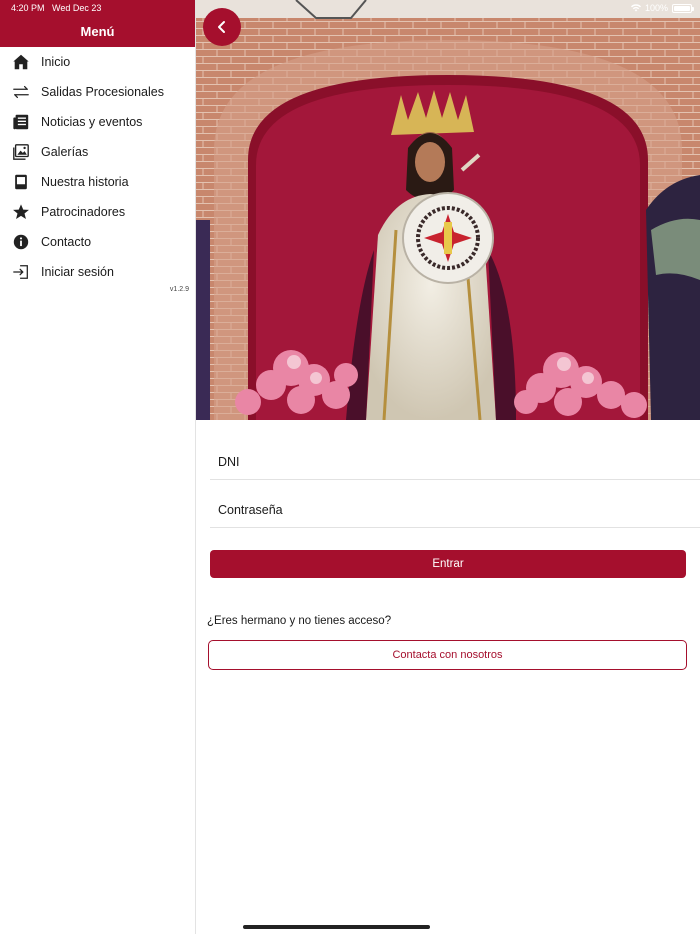 The width and height of the screenshot is (700, 934). What do you see at coordinates (683, 8) in the screenshot?
I see `battery-icon` at bounding box center [683, 8].